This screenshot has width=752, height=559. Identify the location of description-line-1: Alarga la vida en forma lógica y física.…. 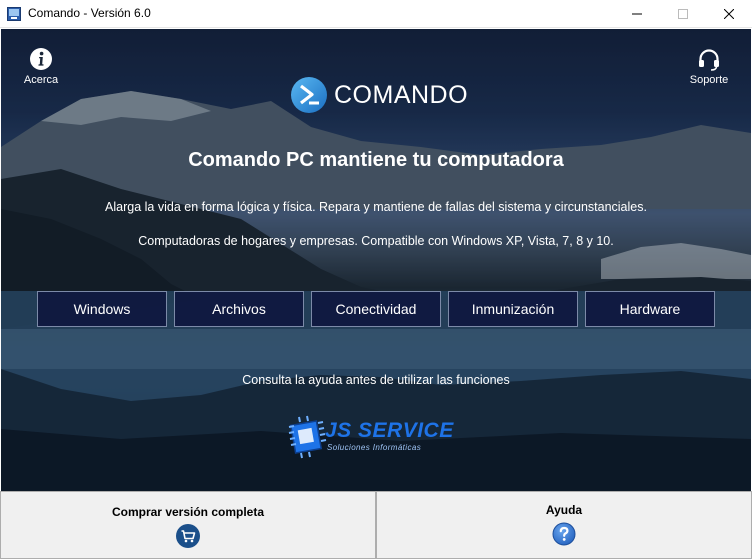
(376, 207).